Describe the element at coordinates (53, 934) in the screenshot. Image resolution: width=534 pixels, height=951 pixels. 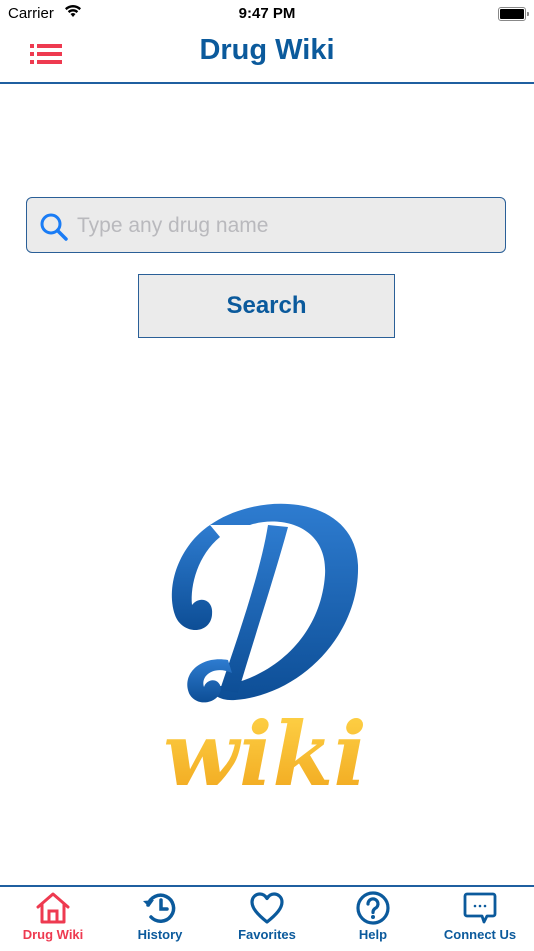
I see `tab-label: Drug Wiki` at that location.